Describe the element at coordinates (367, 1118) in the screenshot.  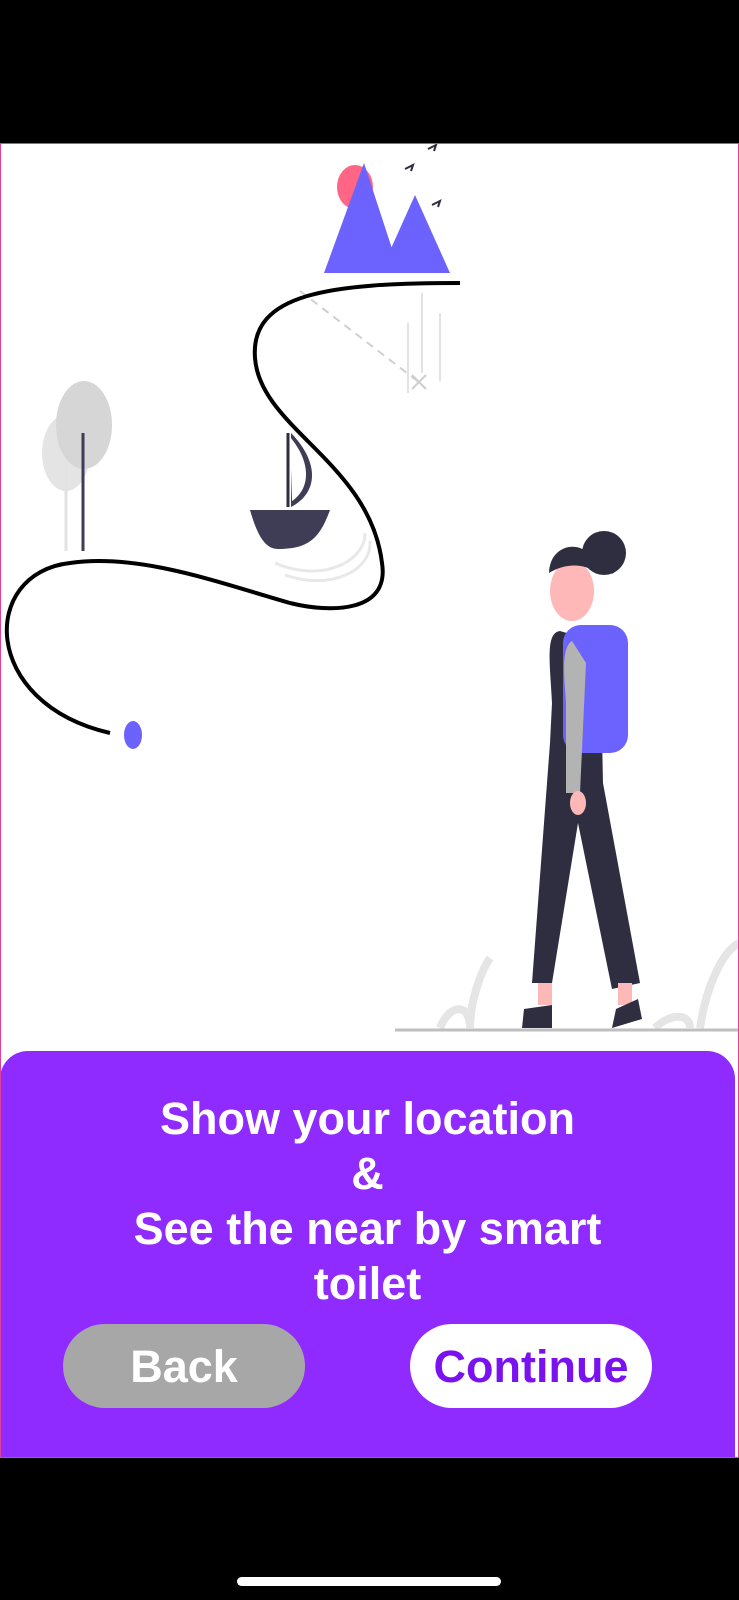
I see `message-line: Show your location` at that location.